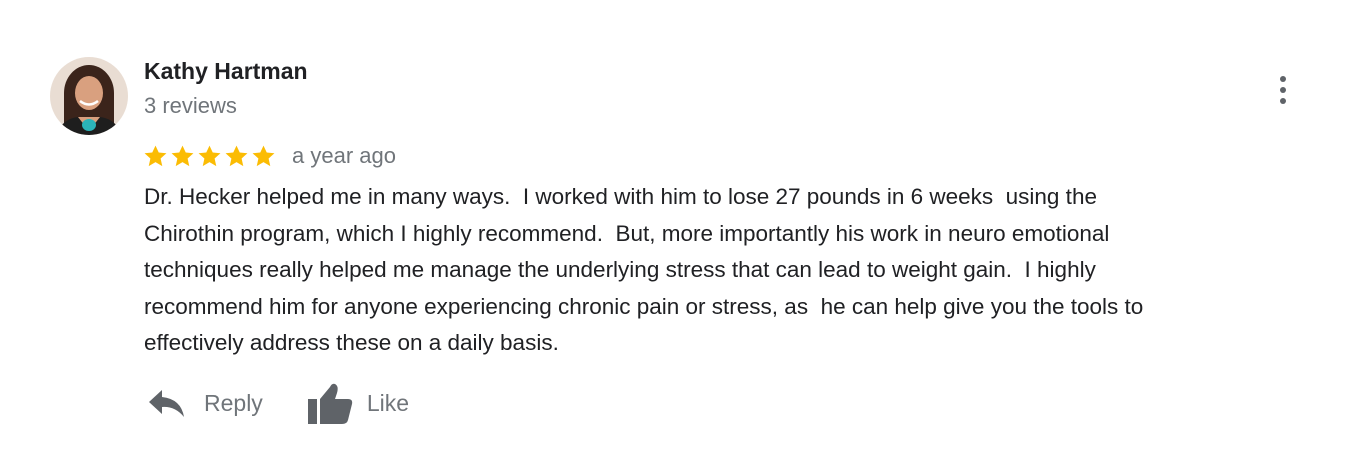 The width and height of the screenshot is (1355, 460). I want to click on like-label: Like, so click(388, 402).